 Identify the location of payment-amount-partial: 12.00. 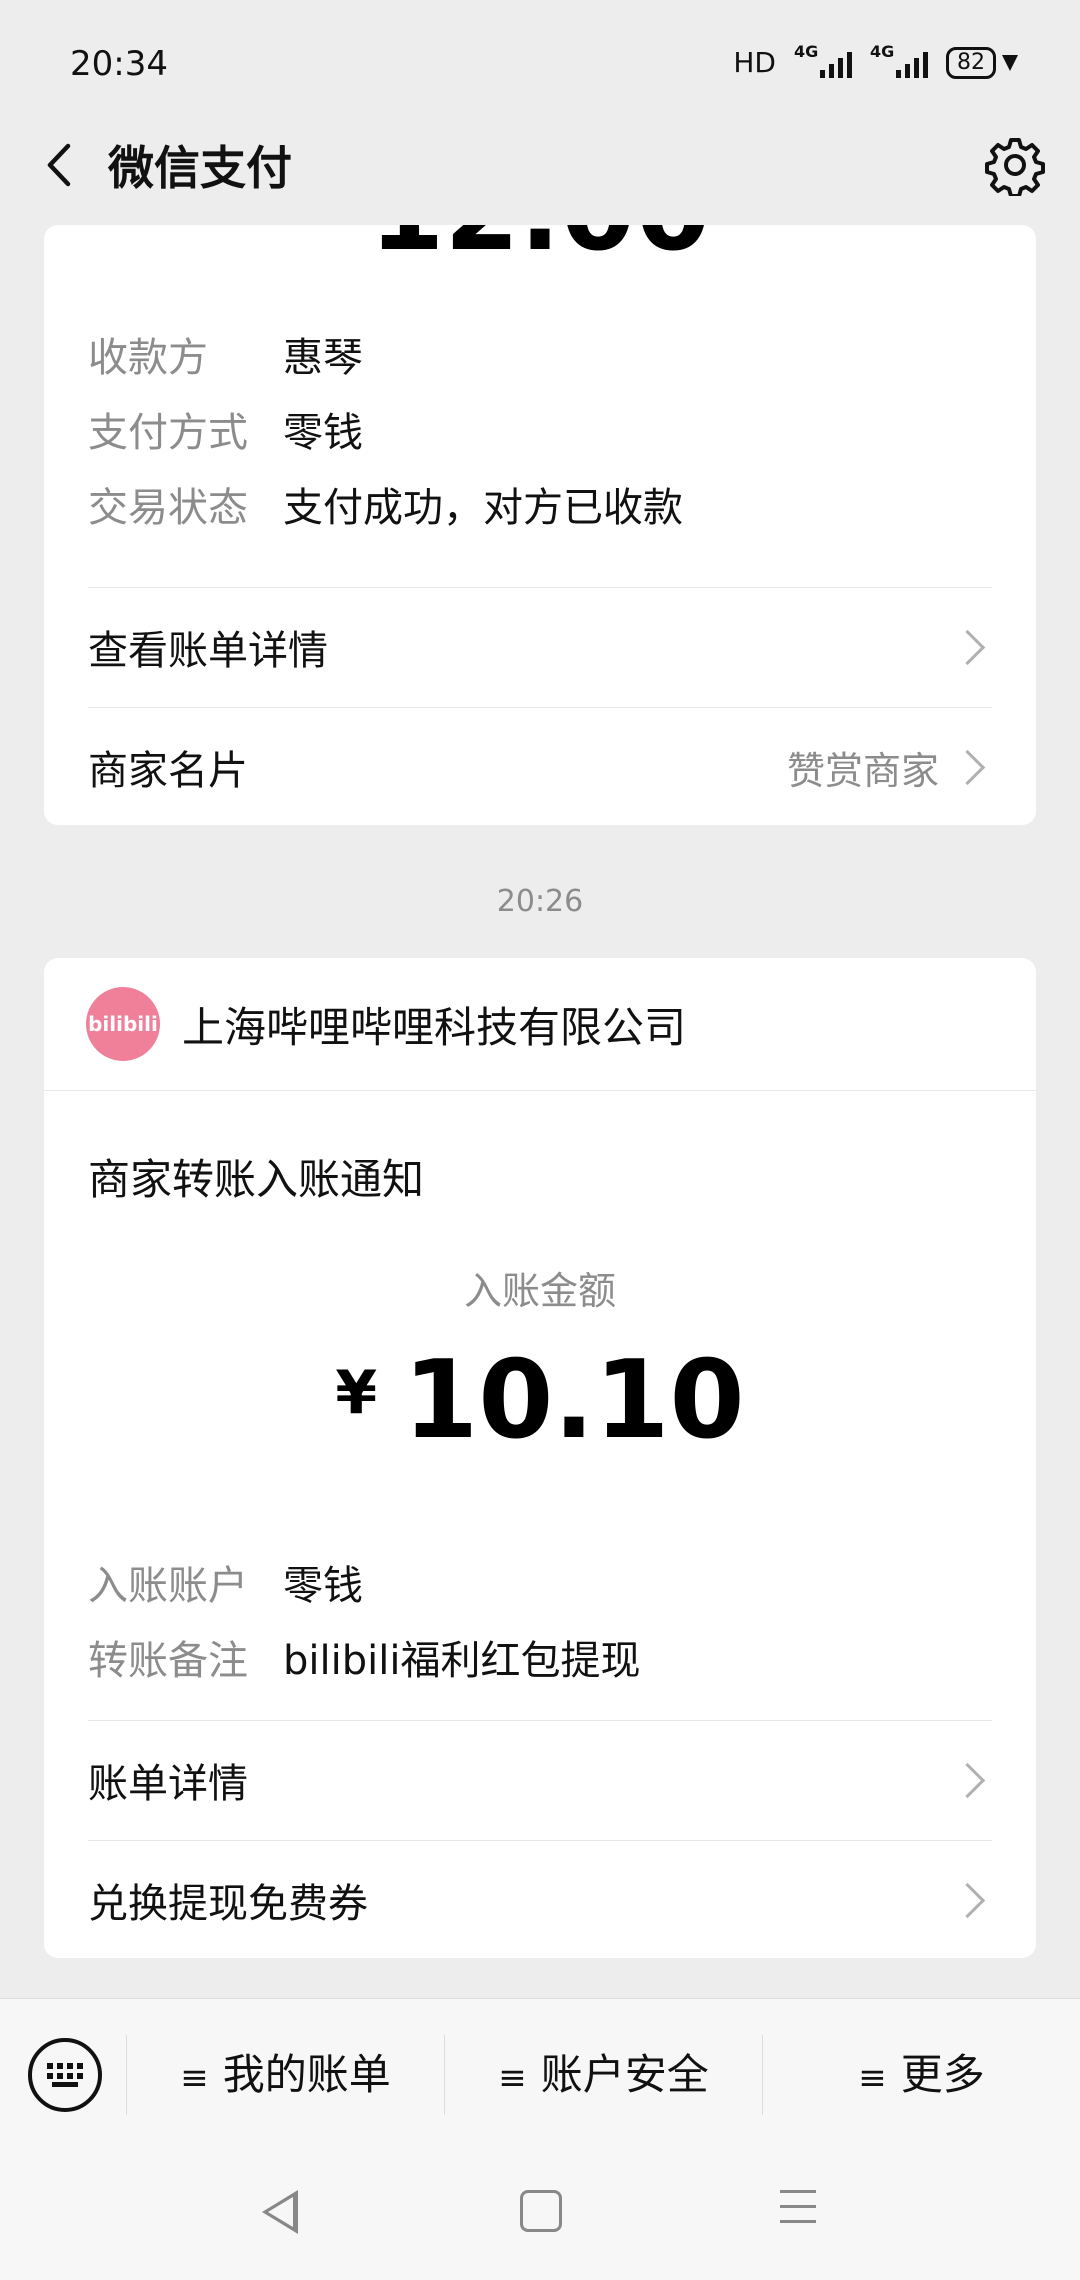
(540, 250).